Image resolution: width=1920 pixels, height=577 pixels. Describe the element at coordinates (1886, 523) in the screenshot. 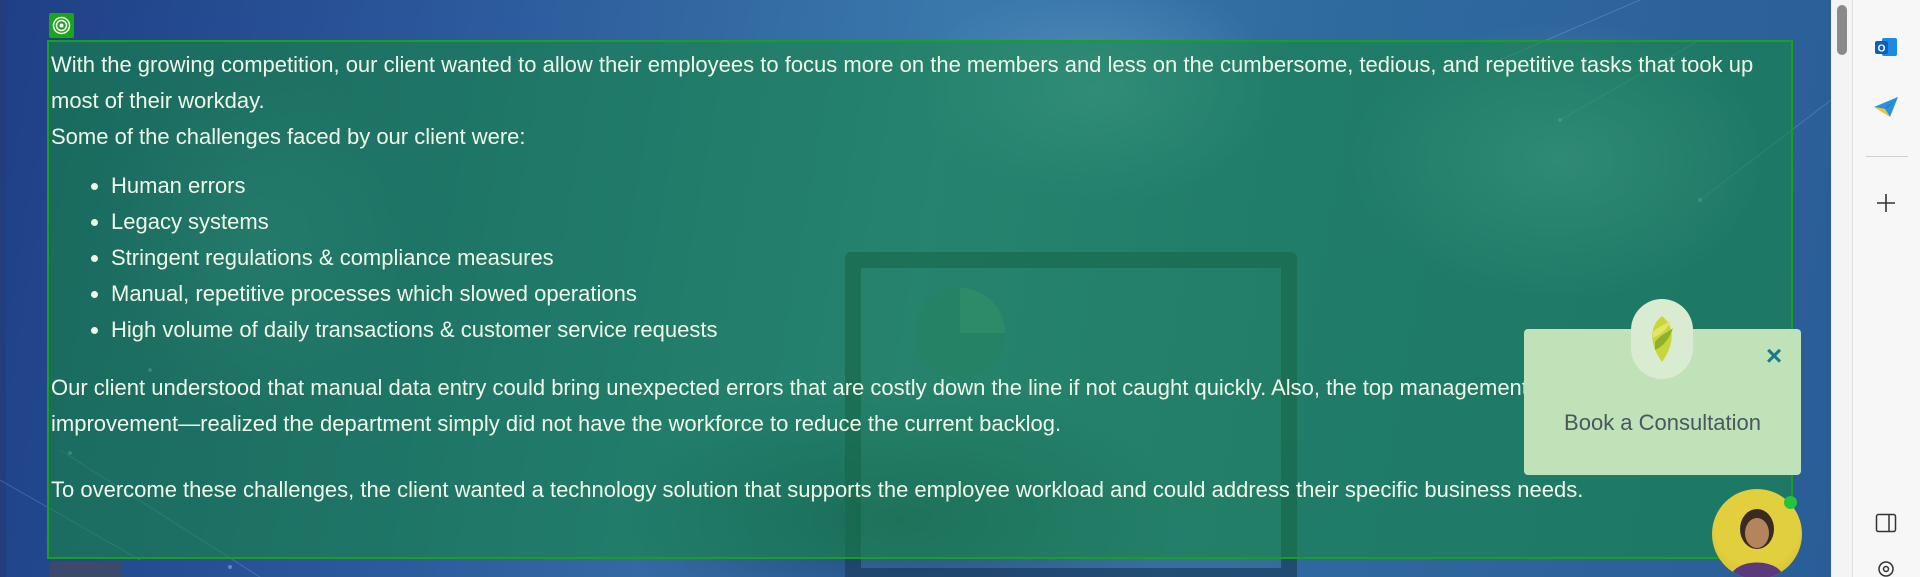

I see `split-view-icon` at that location.